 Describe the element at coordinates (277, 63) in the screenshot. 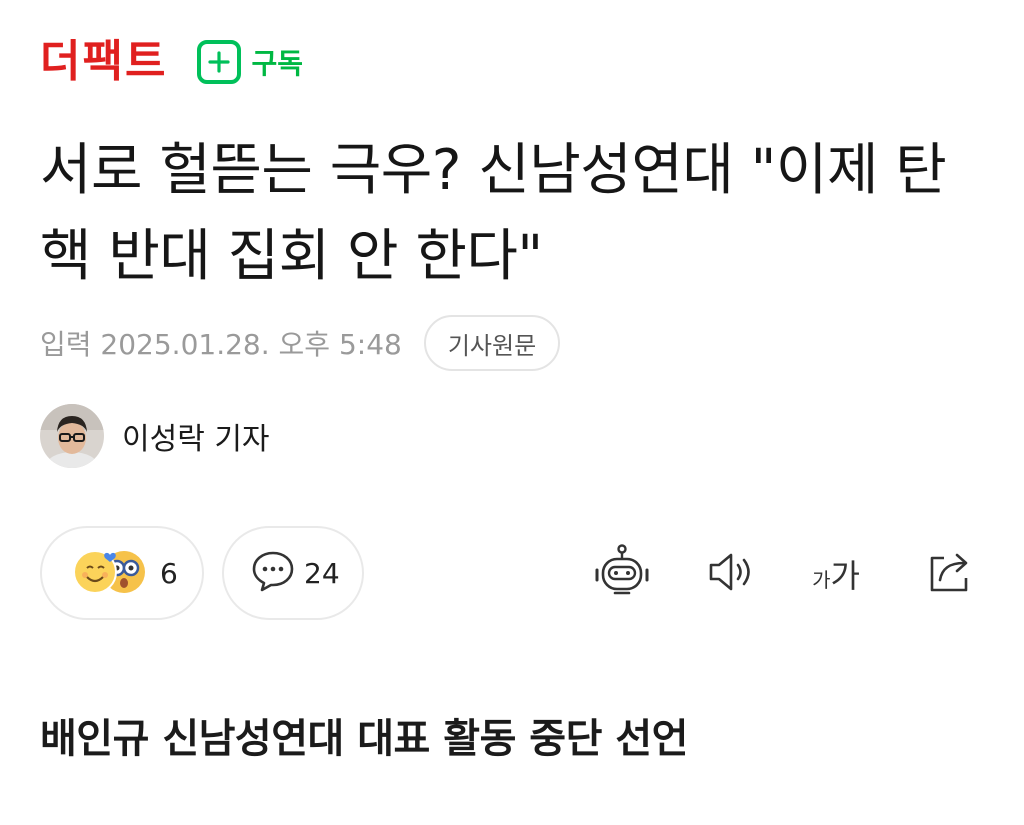

I see `subscribe-label: 구독` at that location.